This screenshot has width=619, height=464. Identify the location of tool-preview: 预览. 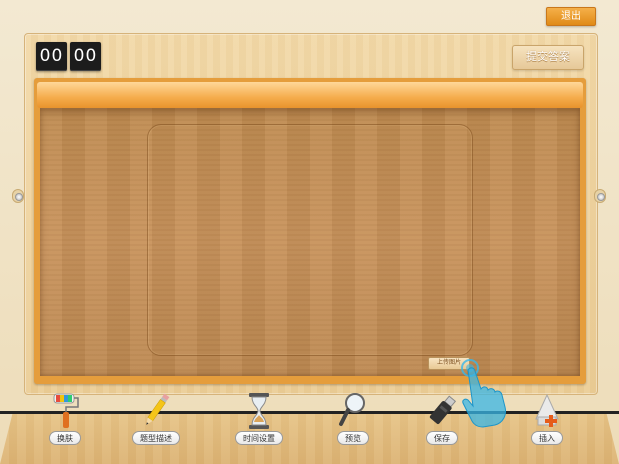
(353, 420).